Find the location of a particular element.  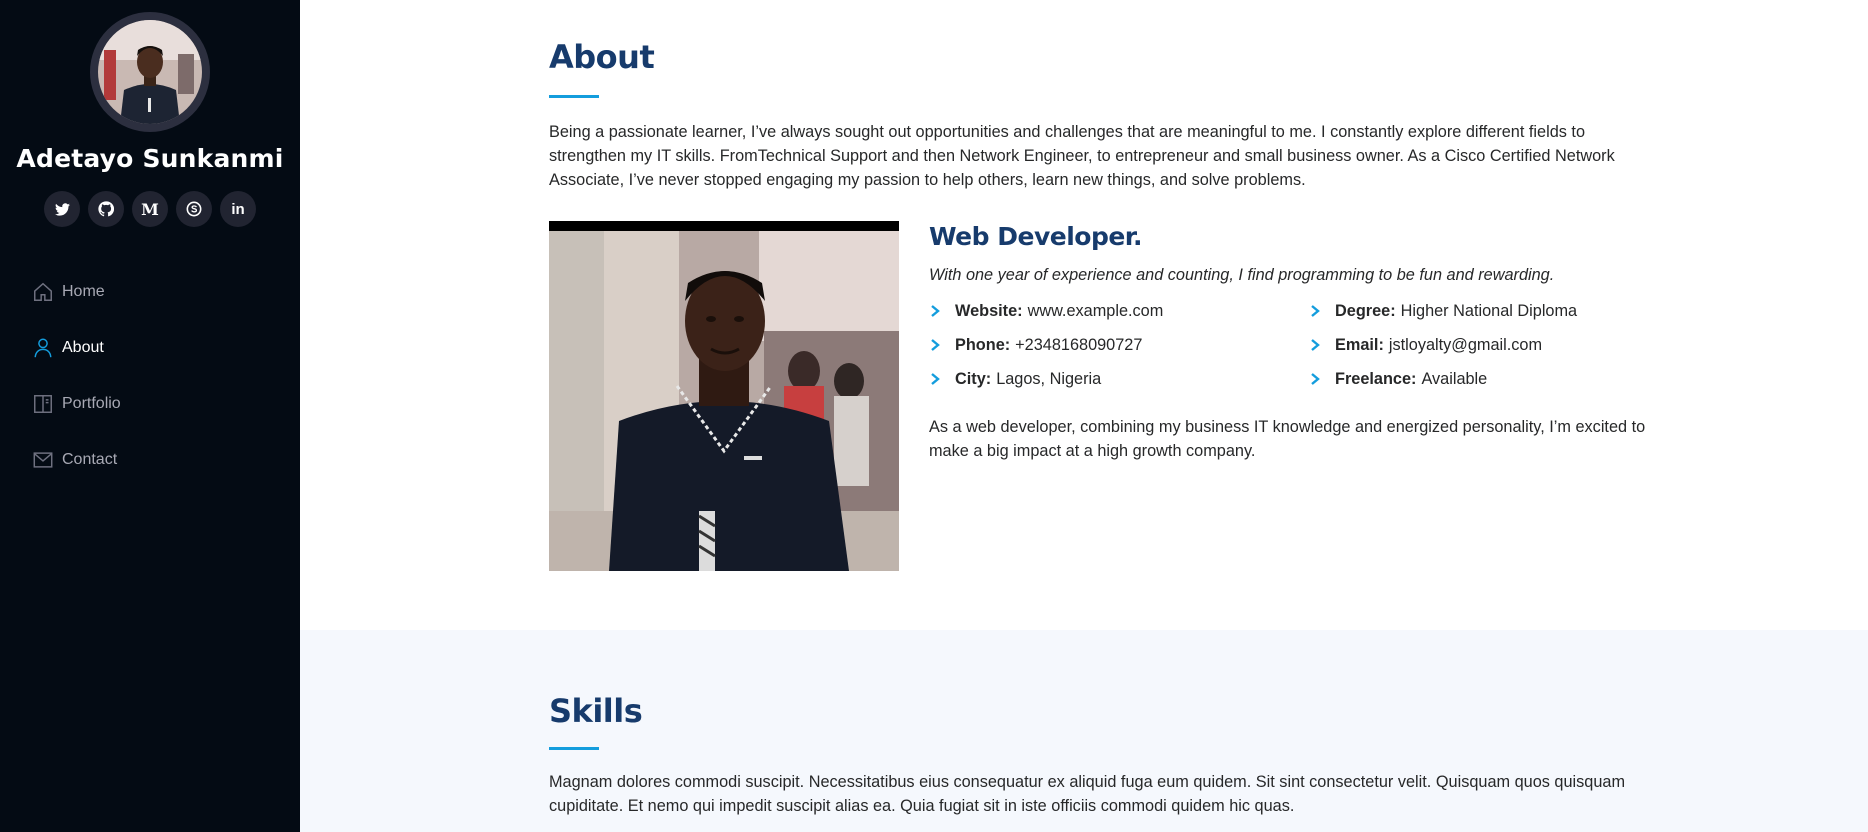

avatar is located at coordinates (150, 72).